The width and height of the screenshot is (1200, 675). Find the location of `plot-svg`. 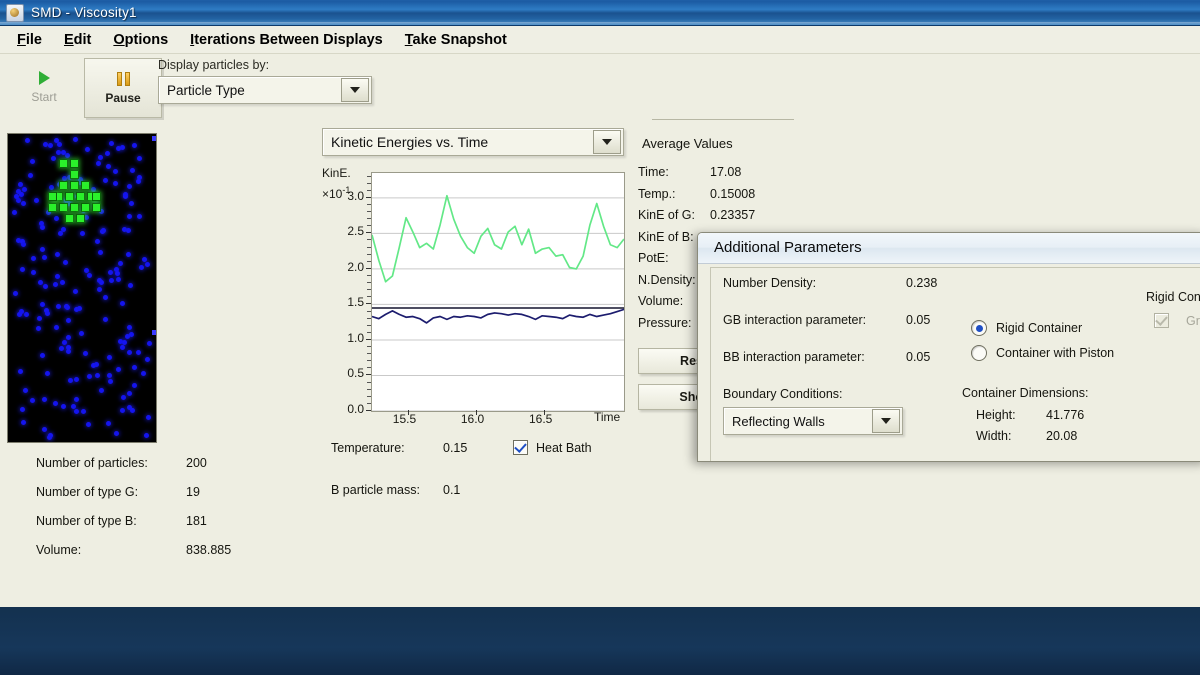

plot-svg is located at coordinates (498, 303).